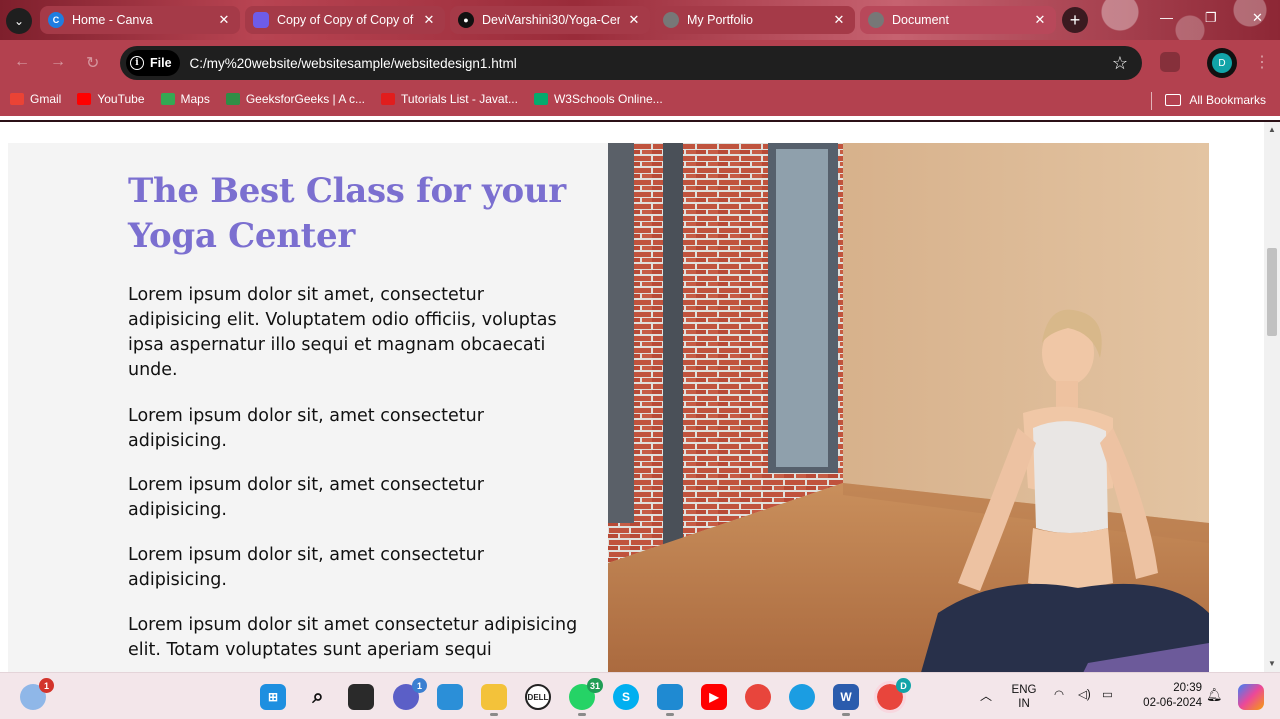  What do you see at coordinates (56, 20) in the screenshot?
I see `canva-icon: C` at bounding box center [56, 20].